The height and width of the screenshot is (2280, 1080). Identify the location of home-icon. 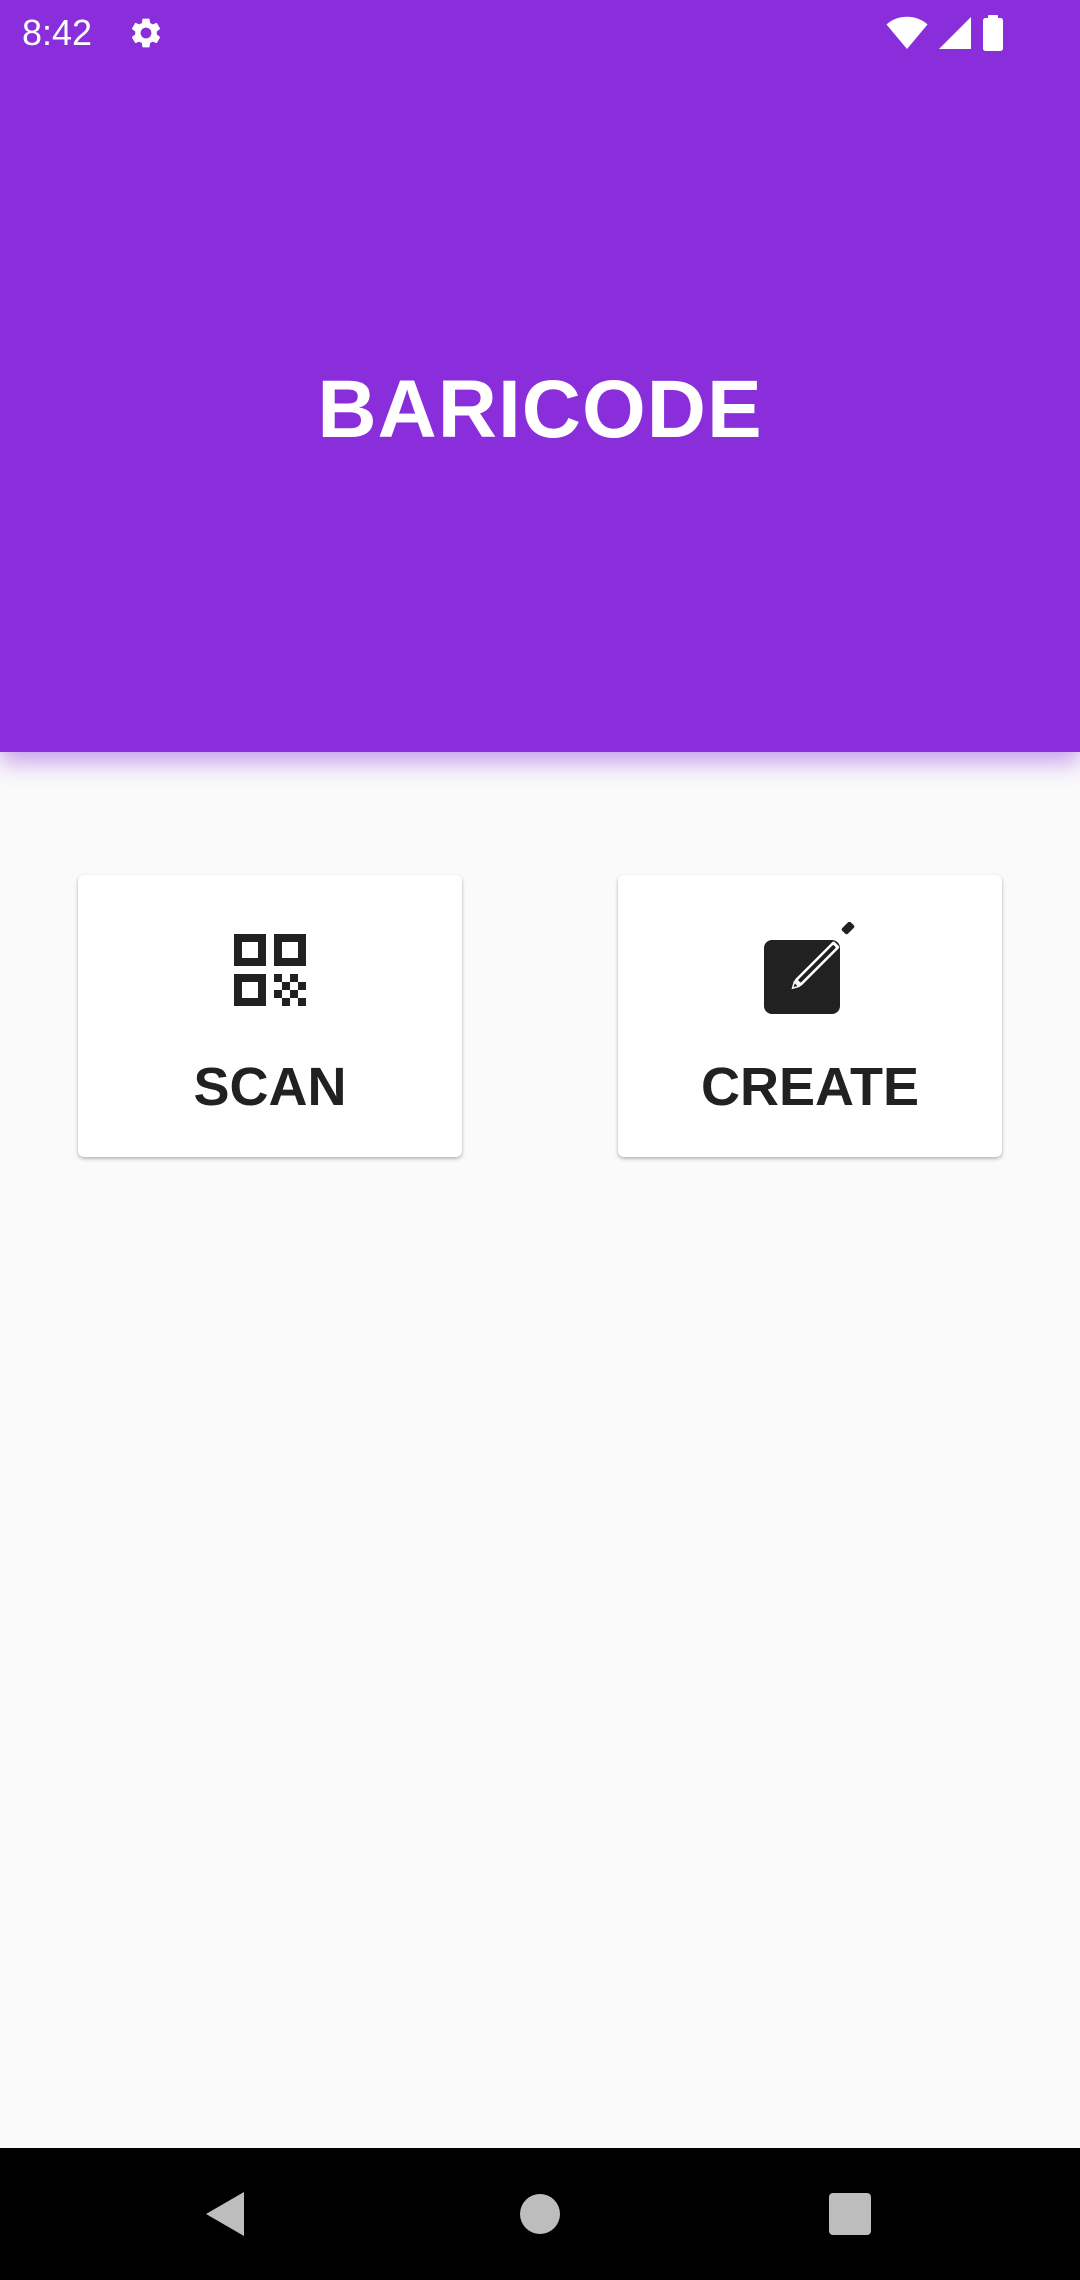
(540, 2214).